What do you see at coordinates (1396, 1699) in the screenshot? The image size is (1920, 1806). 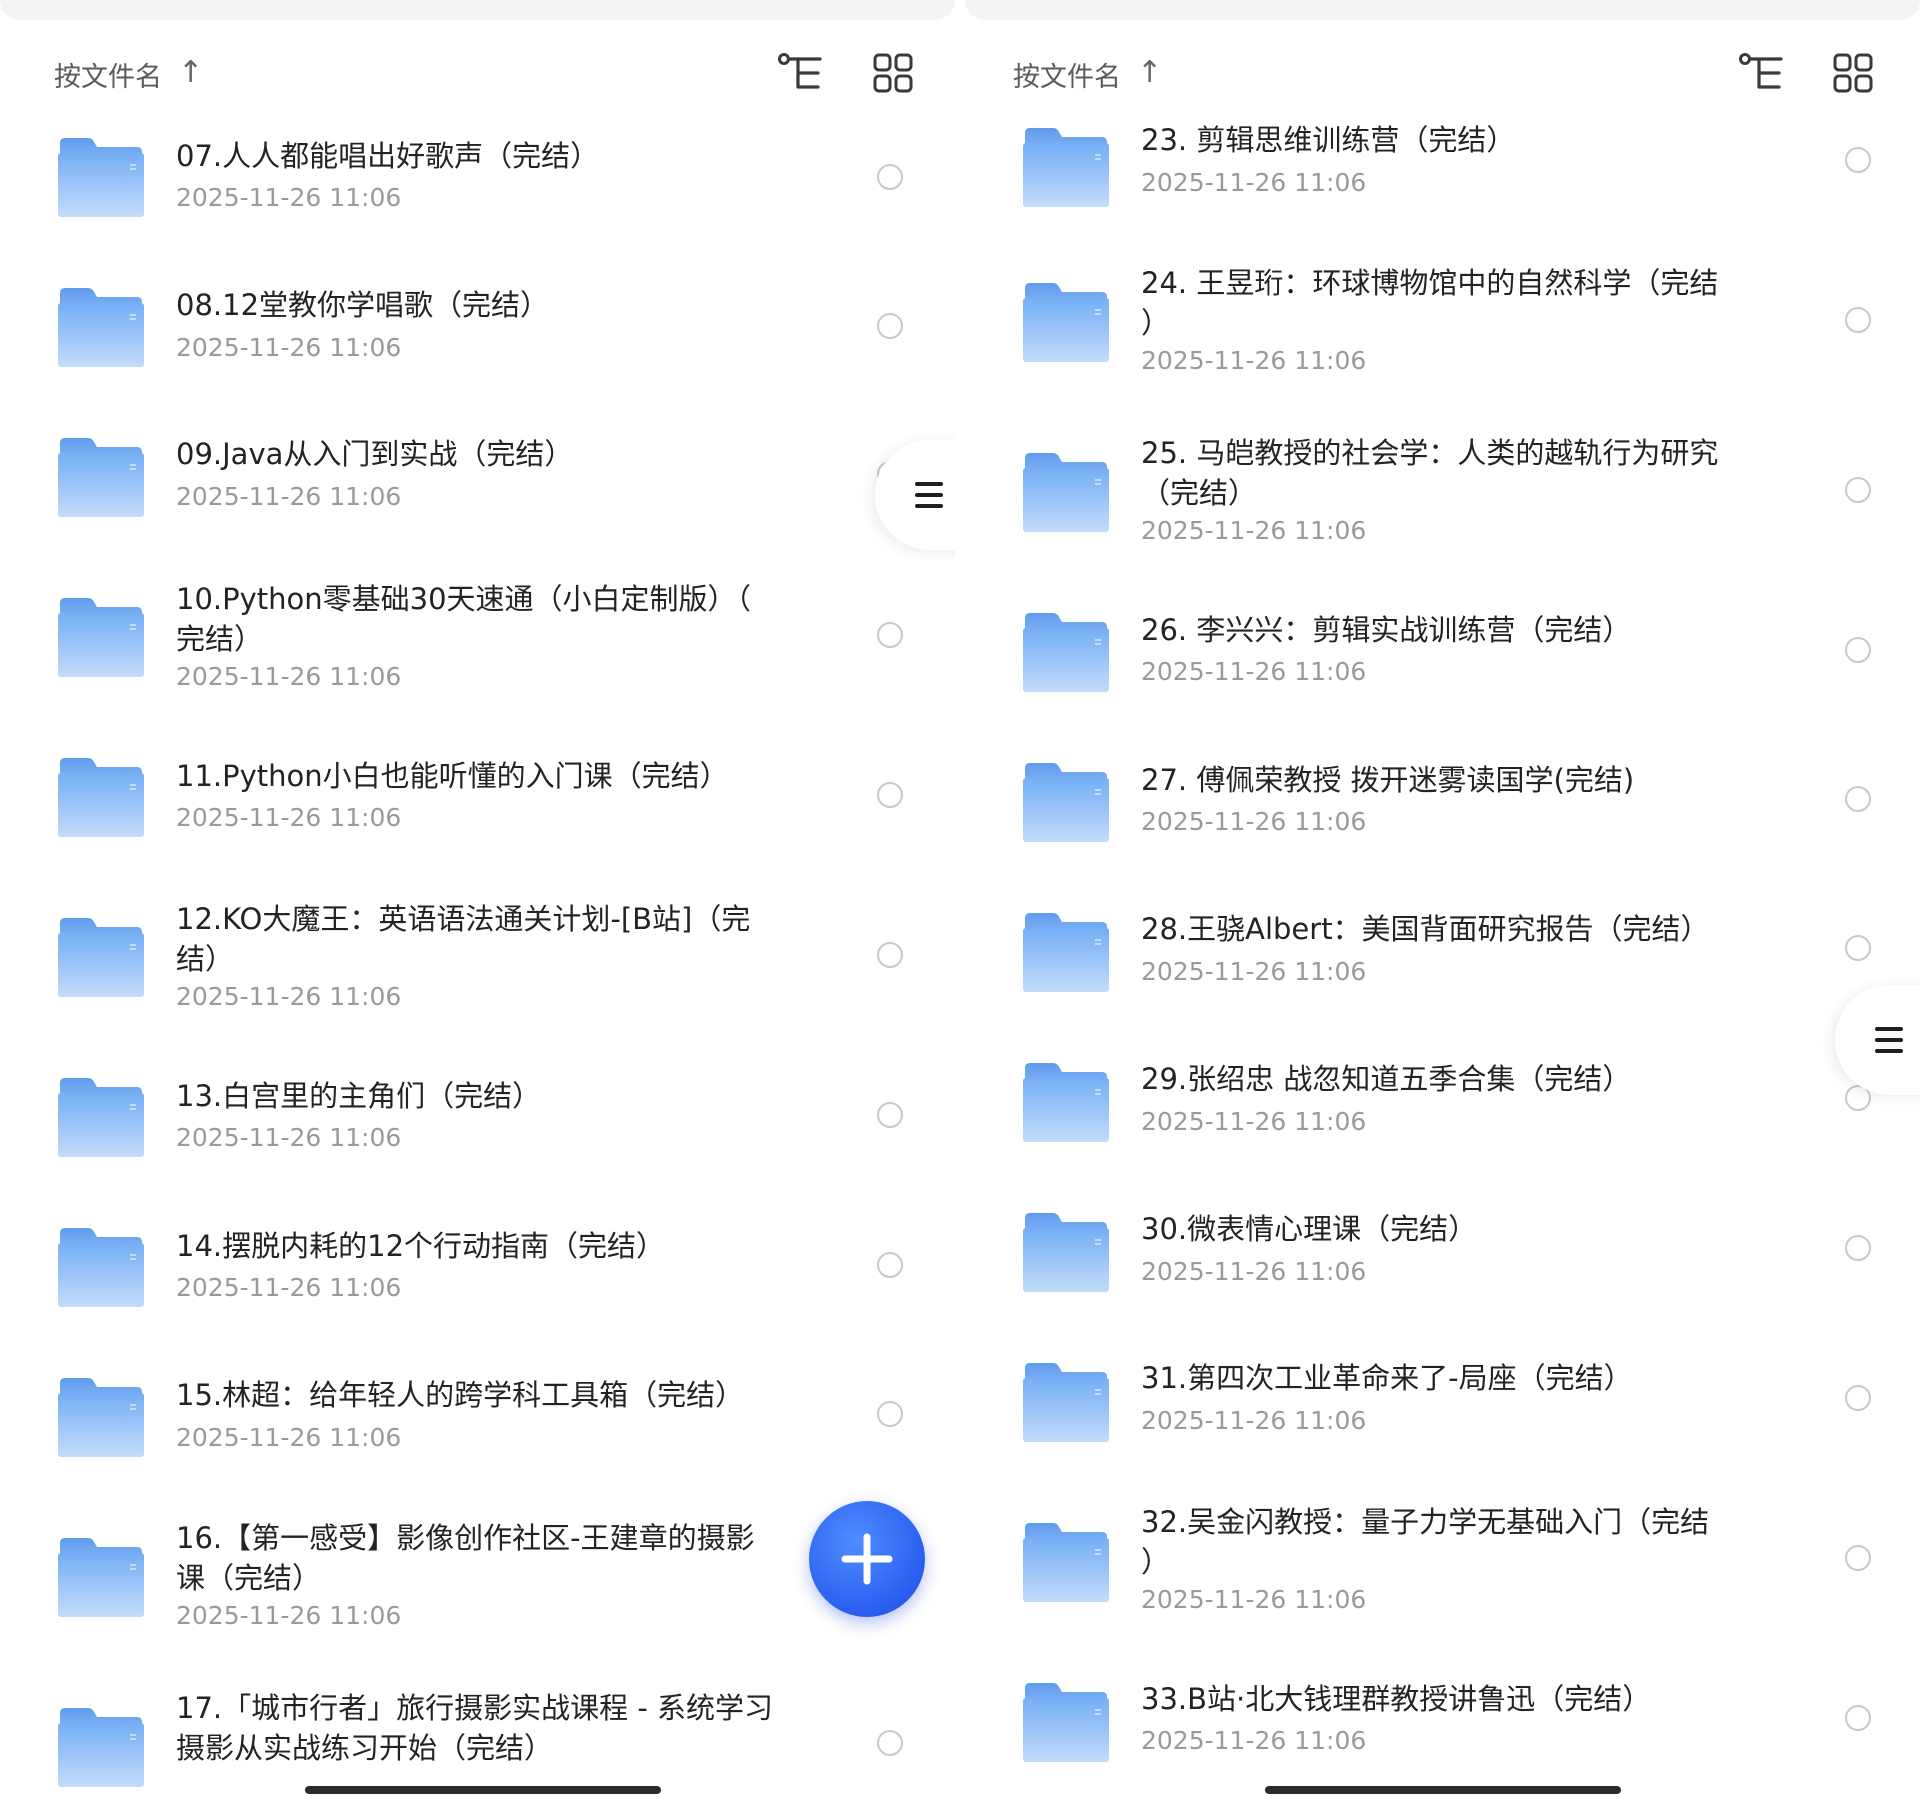 I see `folder-name: 33.B站·北大钱理群教授讲鲁迅（完结）` at bounding box center [1396, 1699].